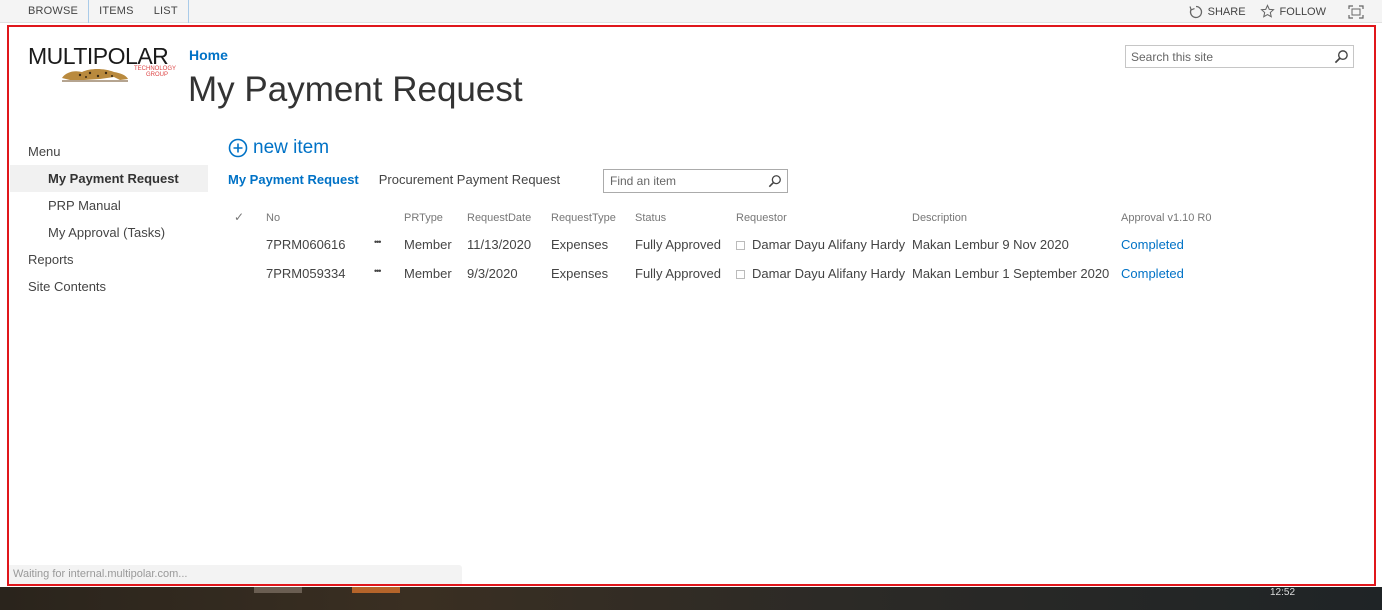 The width and height of the screenshot is (1382, 610). What do you see at coordinates (291, 147) in the screenshot?
I see `new-item-label: new item` at bounding box center [291, 147].